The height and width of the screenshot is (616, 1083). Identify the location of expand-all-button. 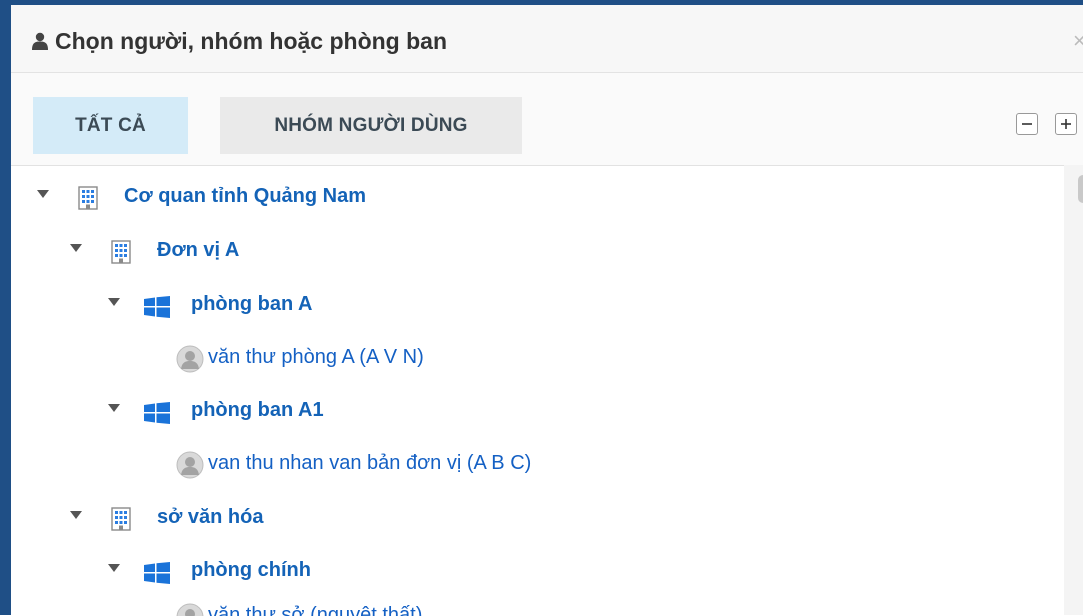
(1066, 124).